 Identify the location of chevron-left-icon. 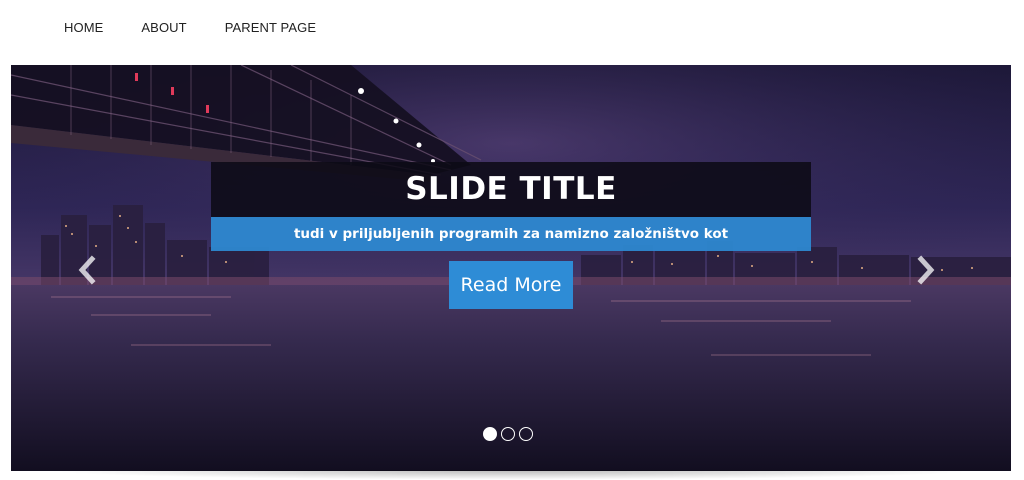
(87, 270).